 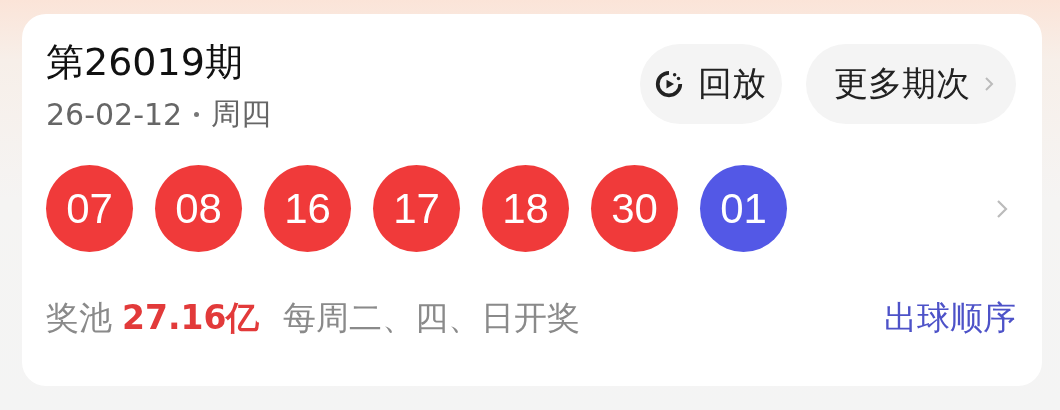 What do you see at coordinates (711, 84) in the screenshot?
I see `replay-button: 回放` at bounding box center [711, 84].